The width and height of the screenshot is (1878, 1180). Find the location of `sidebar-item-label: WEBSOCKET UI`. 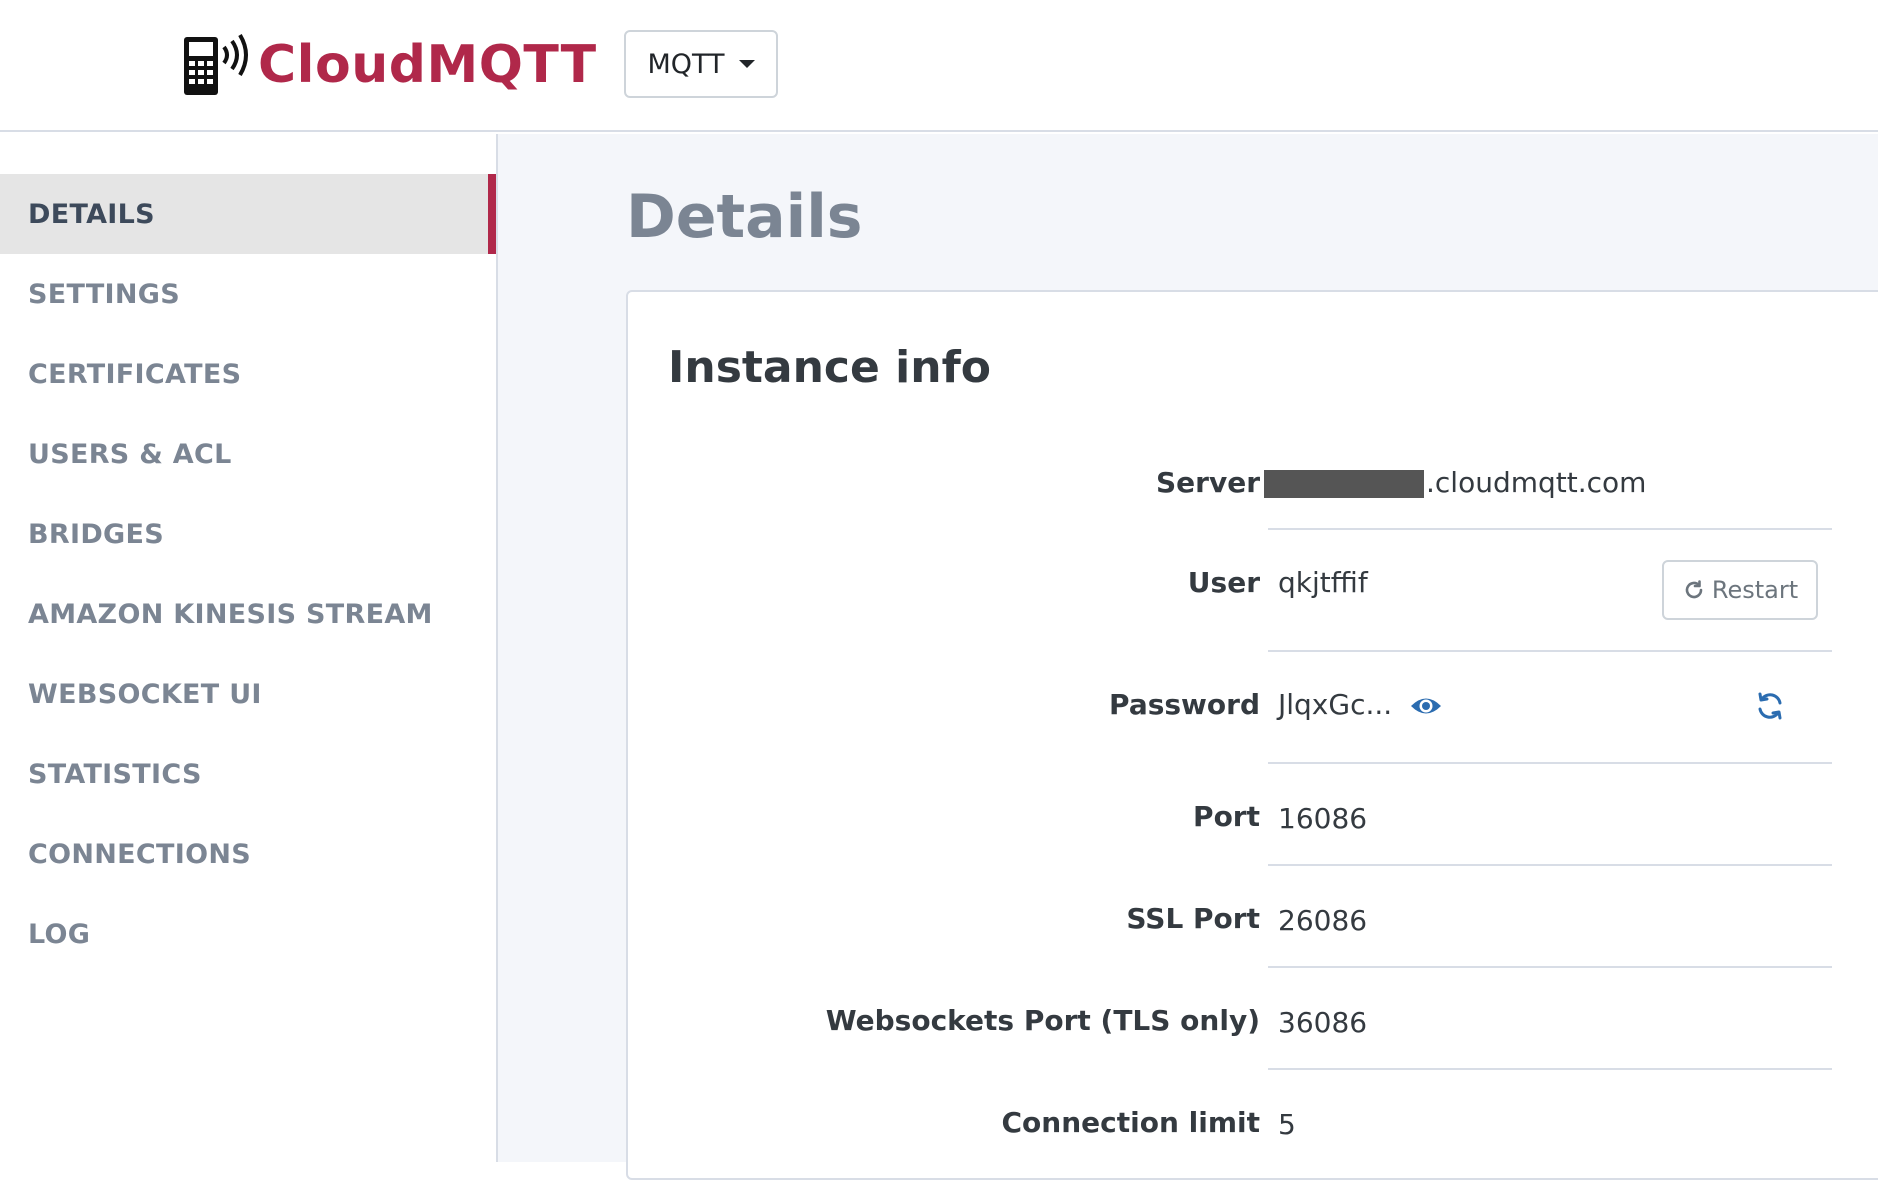

sidebar-item-label: WEBSOCKET UI is located at coordinates (145, 694).